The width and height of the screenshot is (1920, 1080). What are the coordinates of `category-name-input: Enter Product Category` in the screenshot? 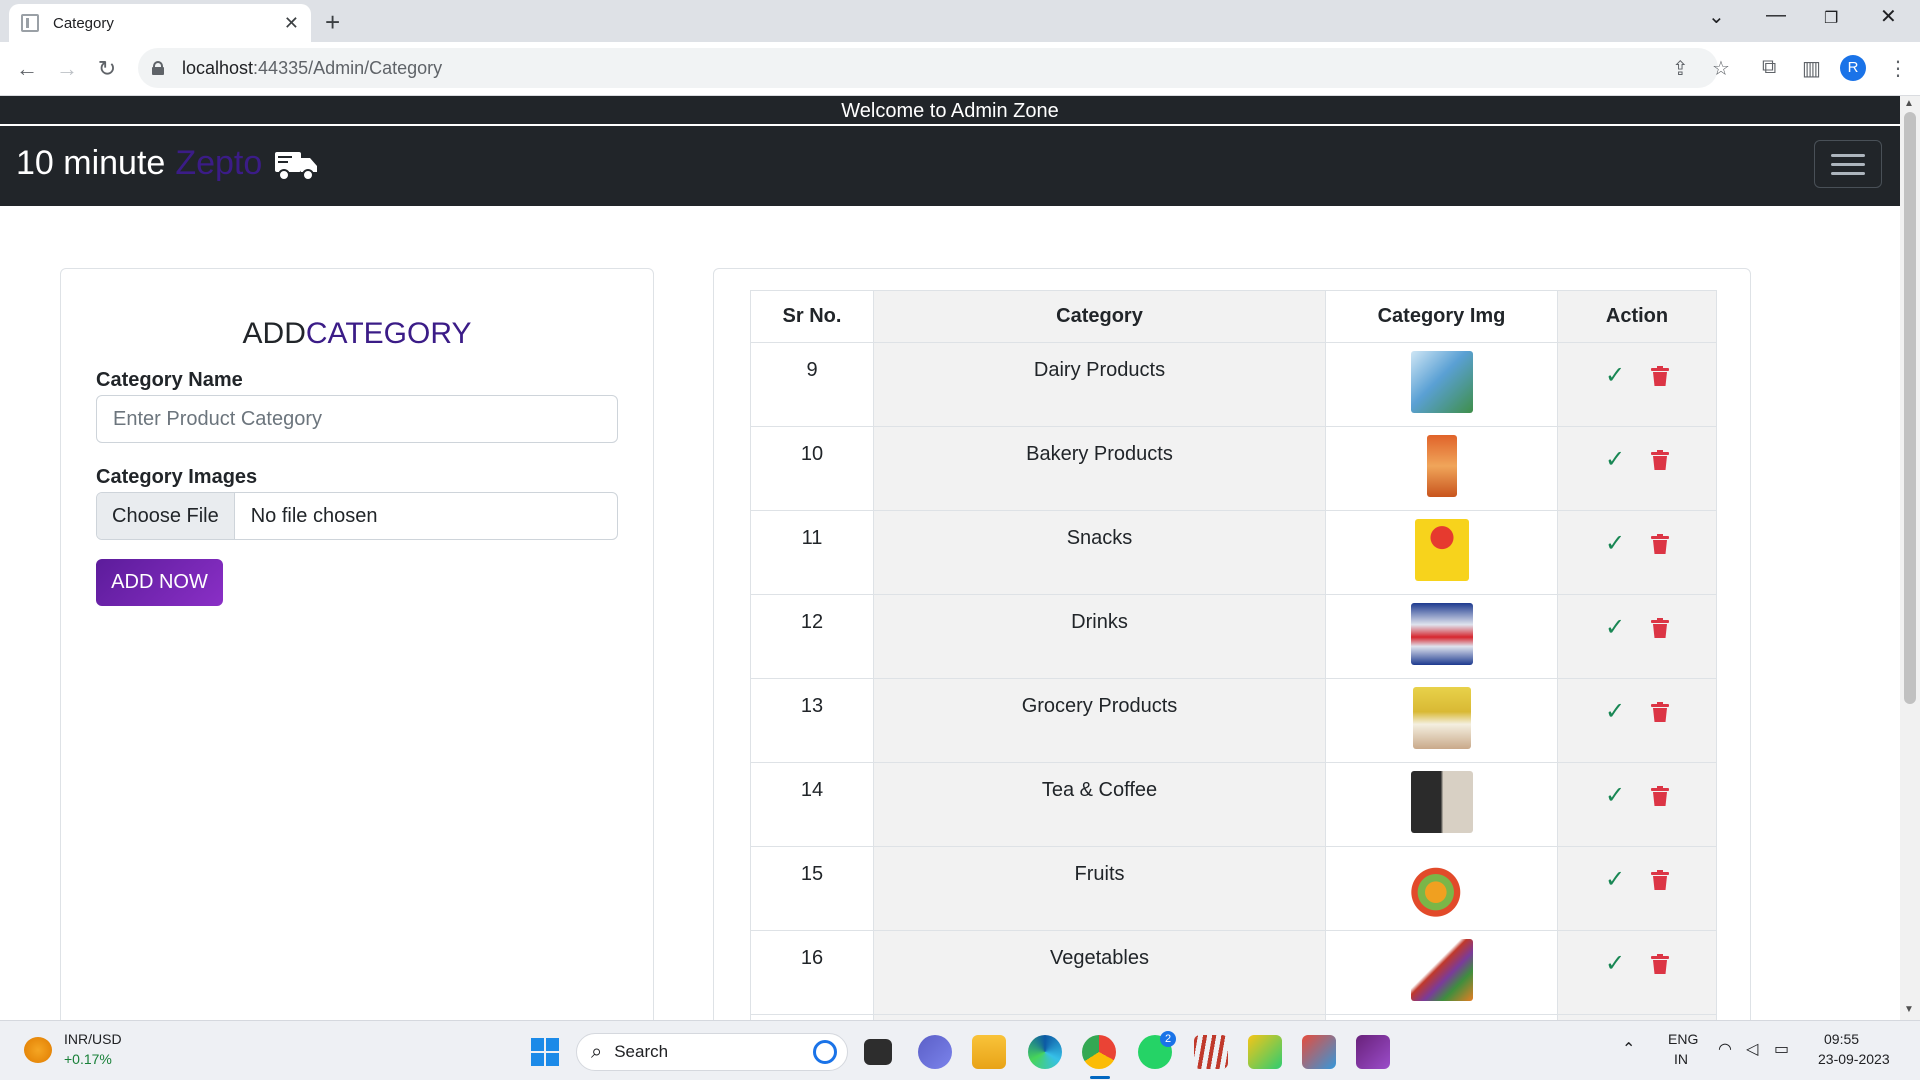 It's located at (357, 419).